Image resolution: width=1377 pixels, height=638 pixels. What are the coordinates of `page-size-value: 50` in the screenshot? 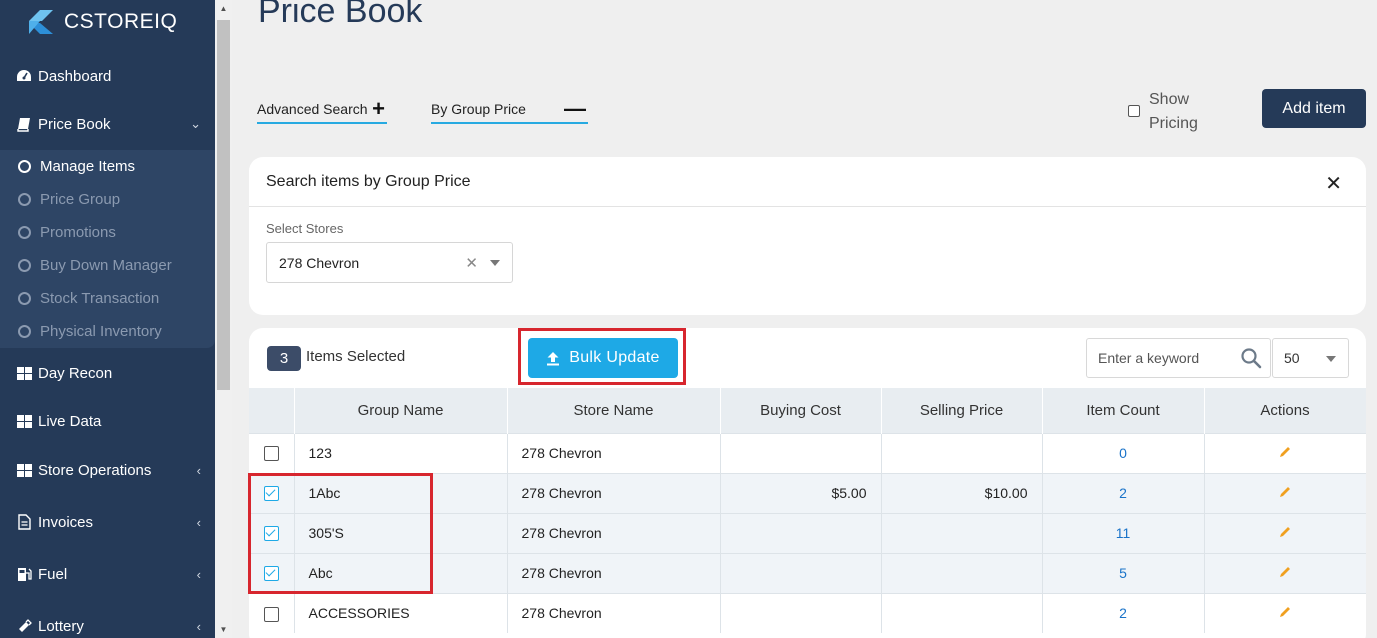 It's located at (1292, 358).